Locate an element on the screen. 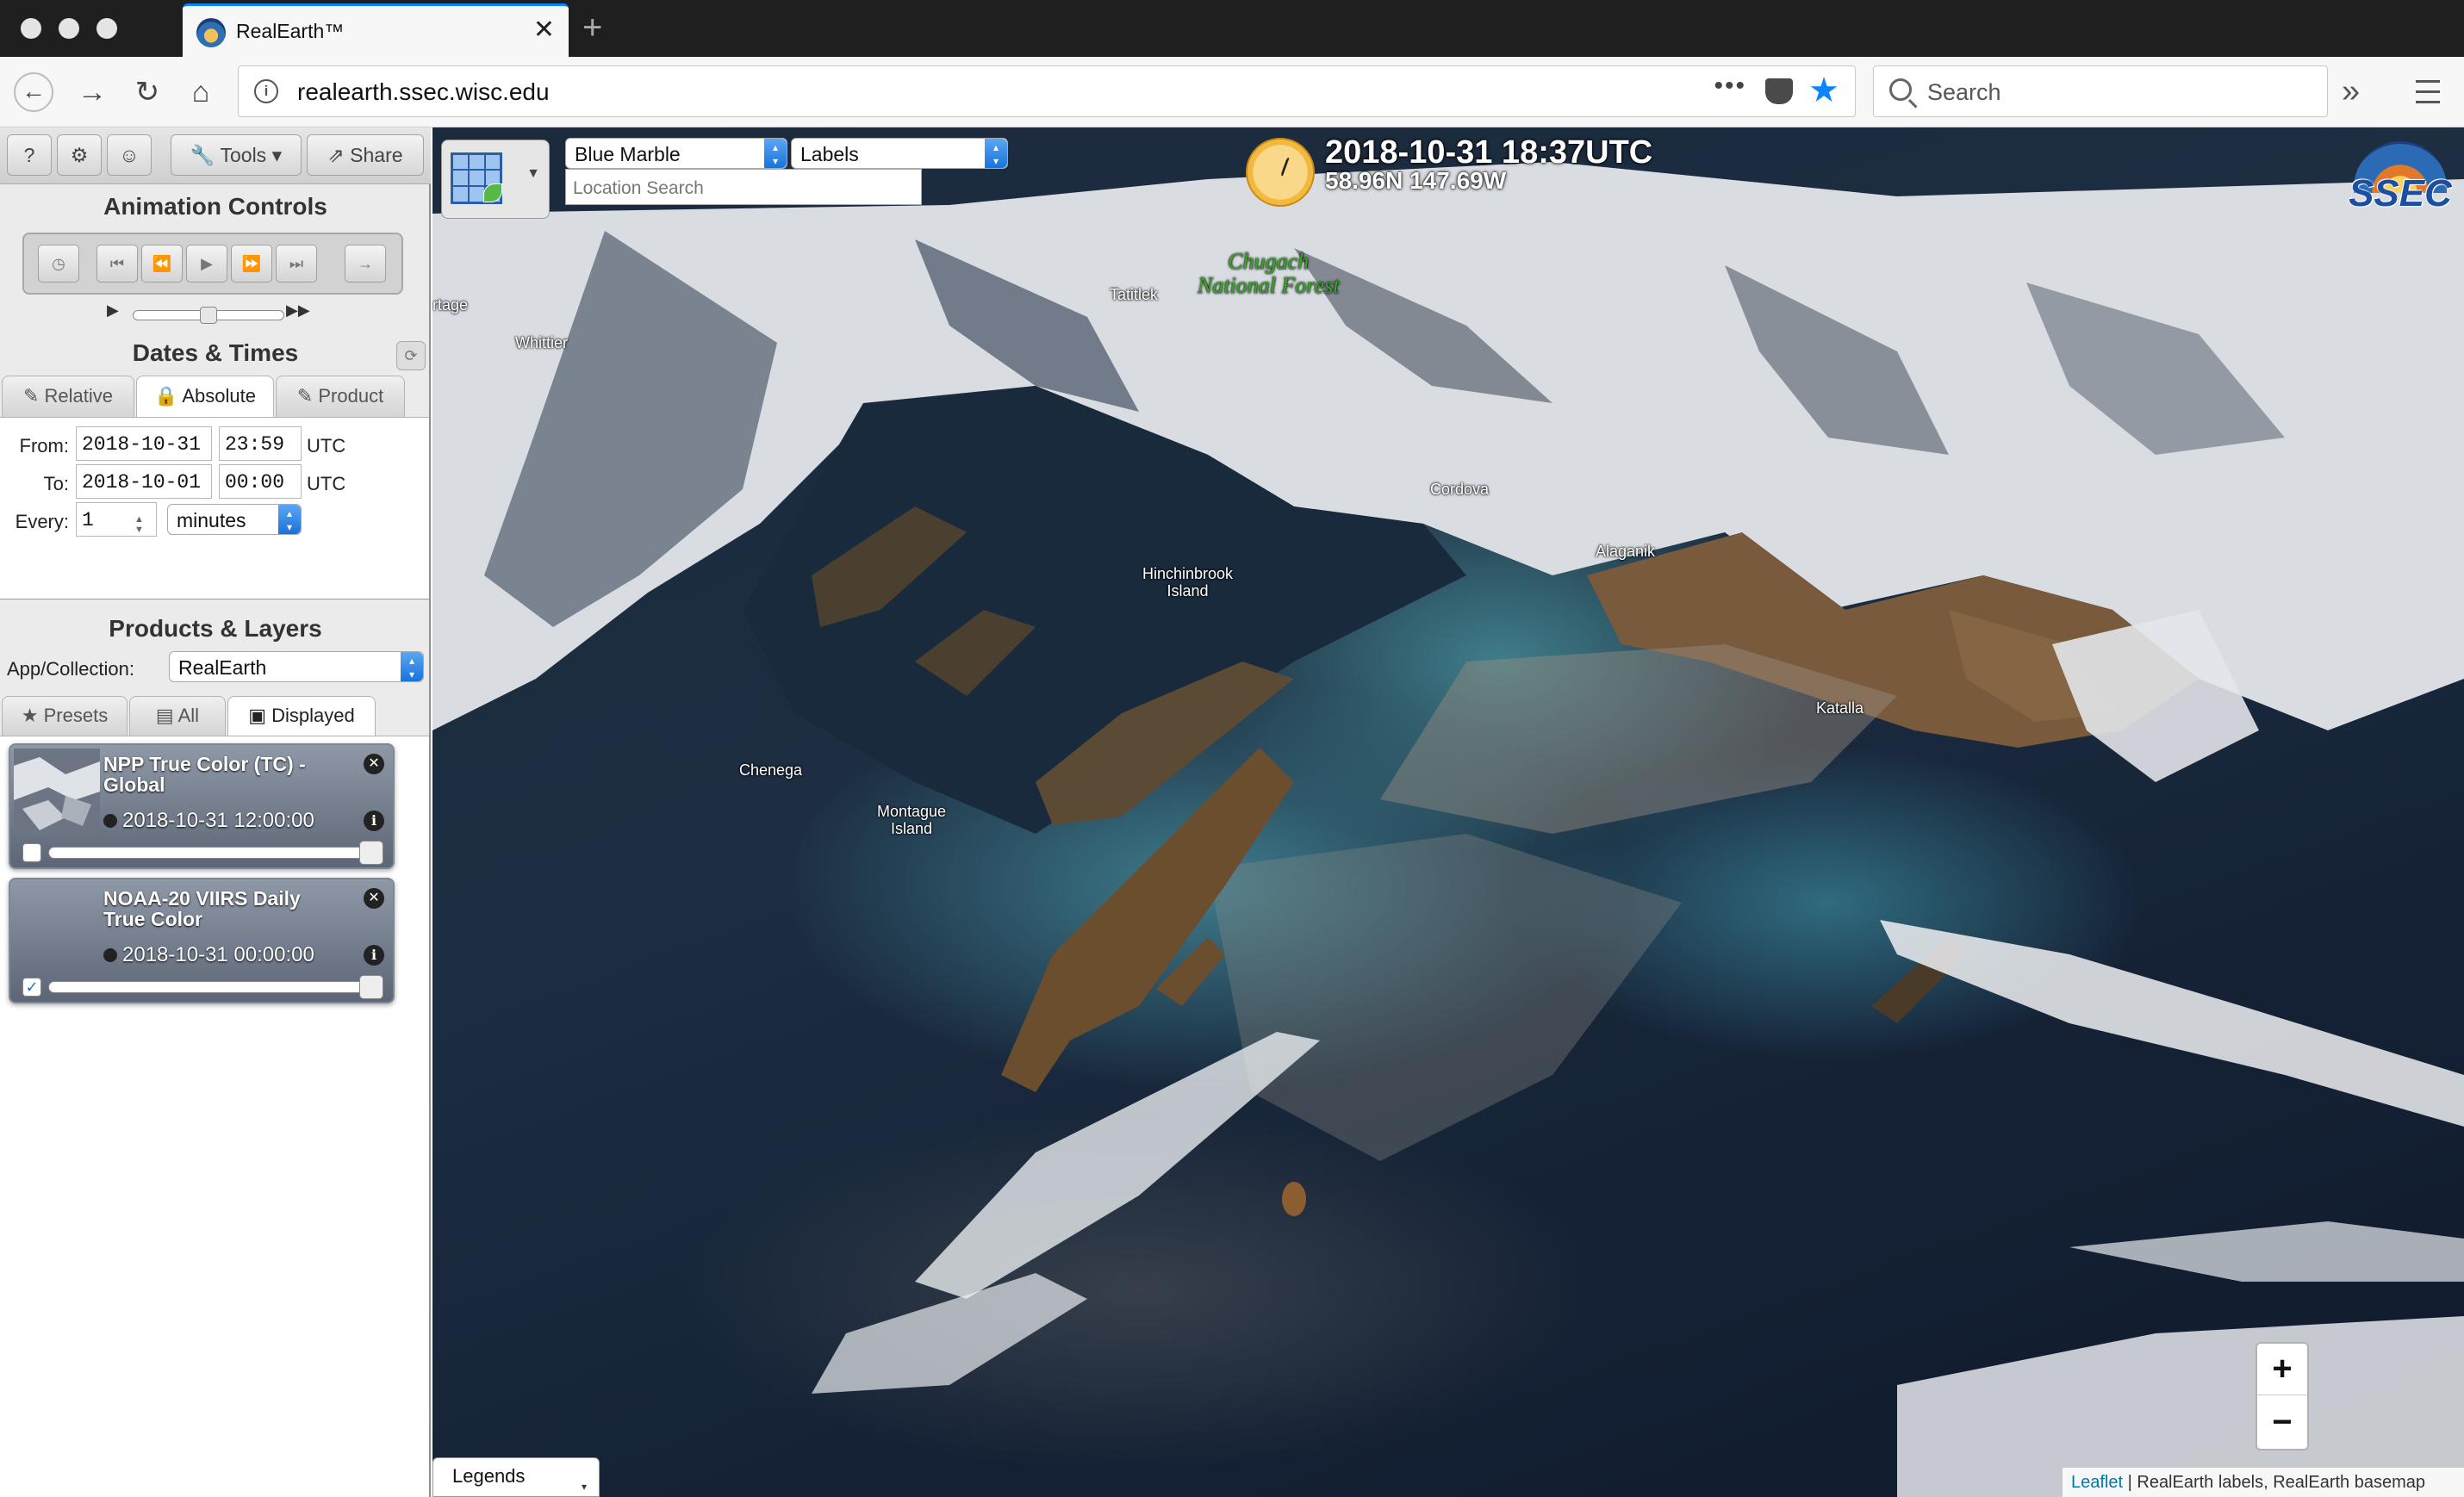 The image size is (2464, 1497). toolbar-overflow-button: » is located at coordinates (2351, 91).